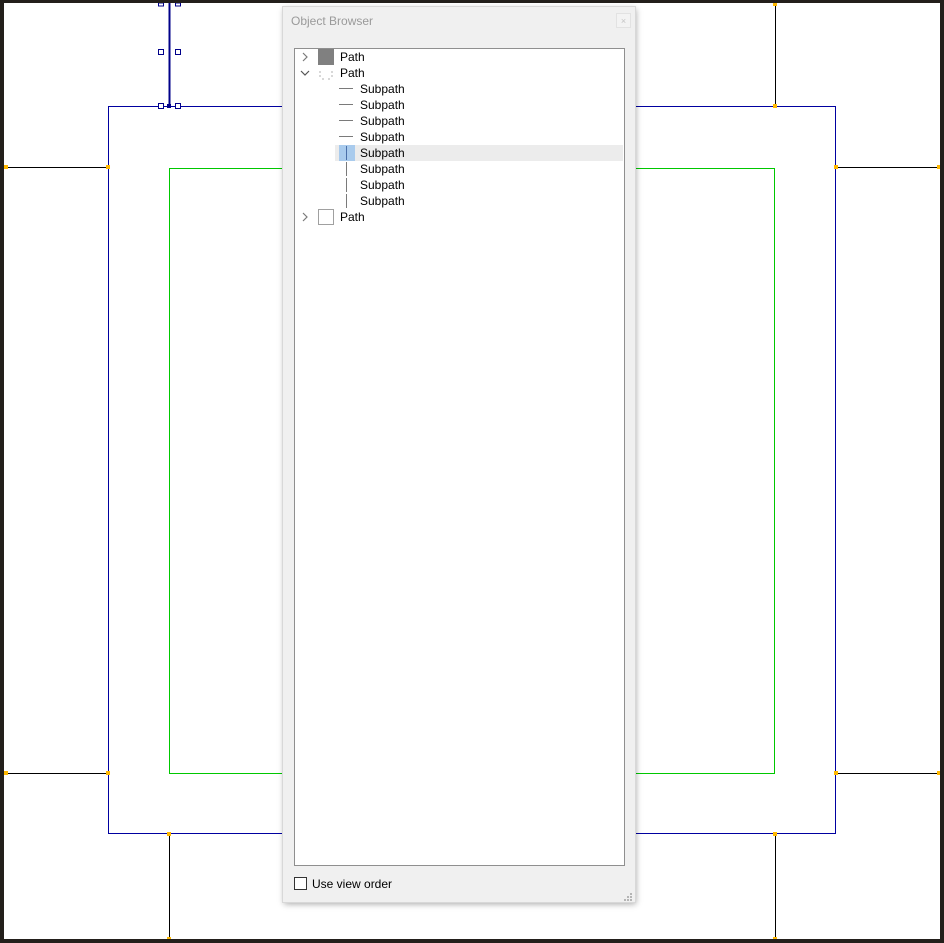 Image resolution: width=944 pixels, height=943 pixels. What do you see at coordinates (300, 883) in the screenshot?
I see `use-view-order-checkbox` at bounding box center [300, 883].